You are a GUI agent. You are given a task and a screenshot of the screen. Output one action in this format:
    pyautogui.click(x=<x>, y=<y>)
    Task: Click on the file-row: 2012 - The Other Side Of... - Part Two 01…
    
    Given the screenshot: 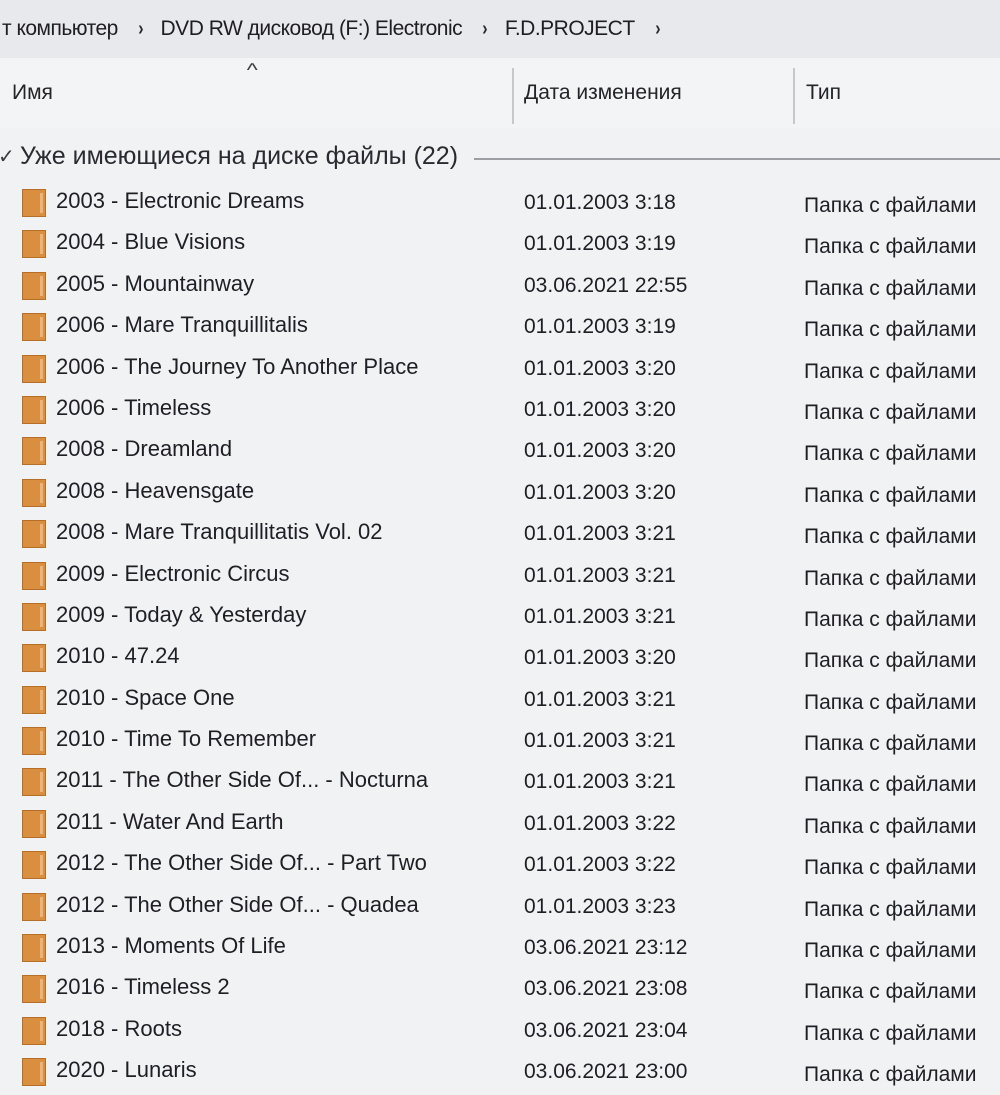 What is the action you would take?
    pyautogui.click(x=500, y=866)
    